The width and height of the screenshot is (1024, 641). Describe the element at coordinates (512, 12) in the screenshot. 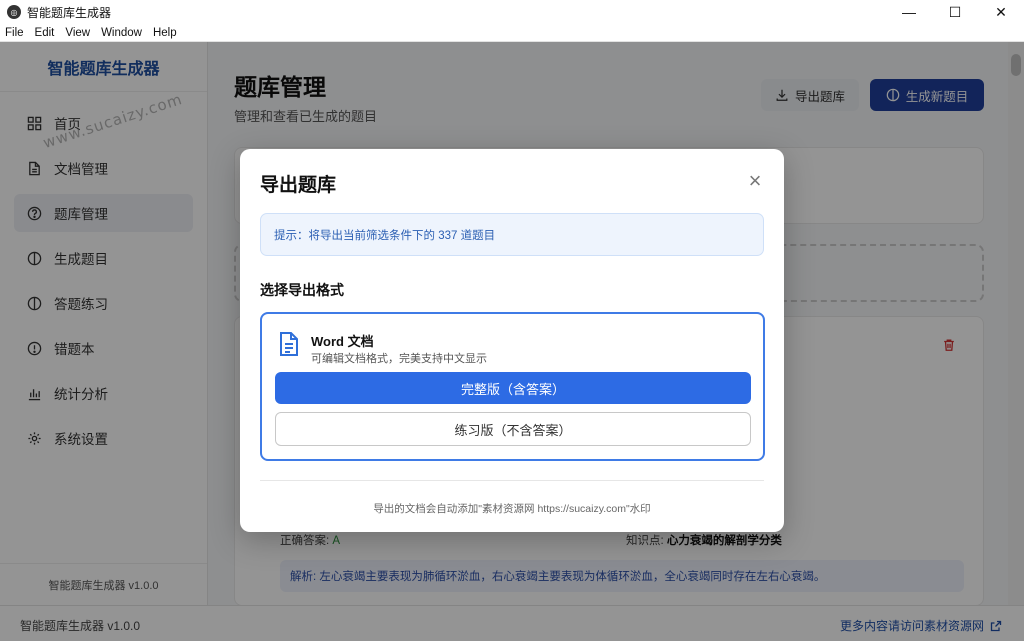

I see `title-bar: ◎ 智能题库生成器 — ☐ ✕` at that location.